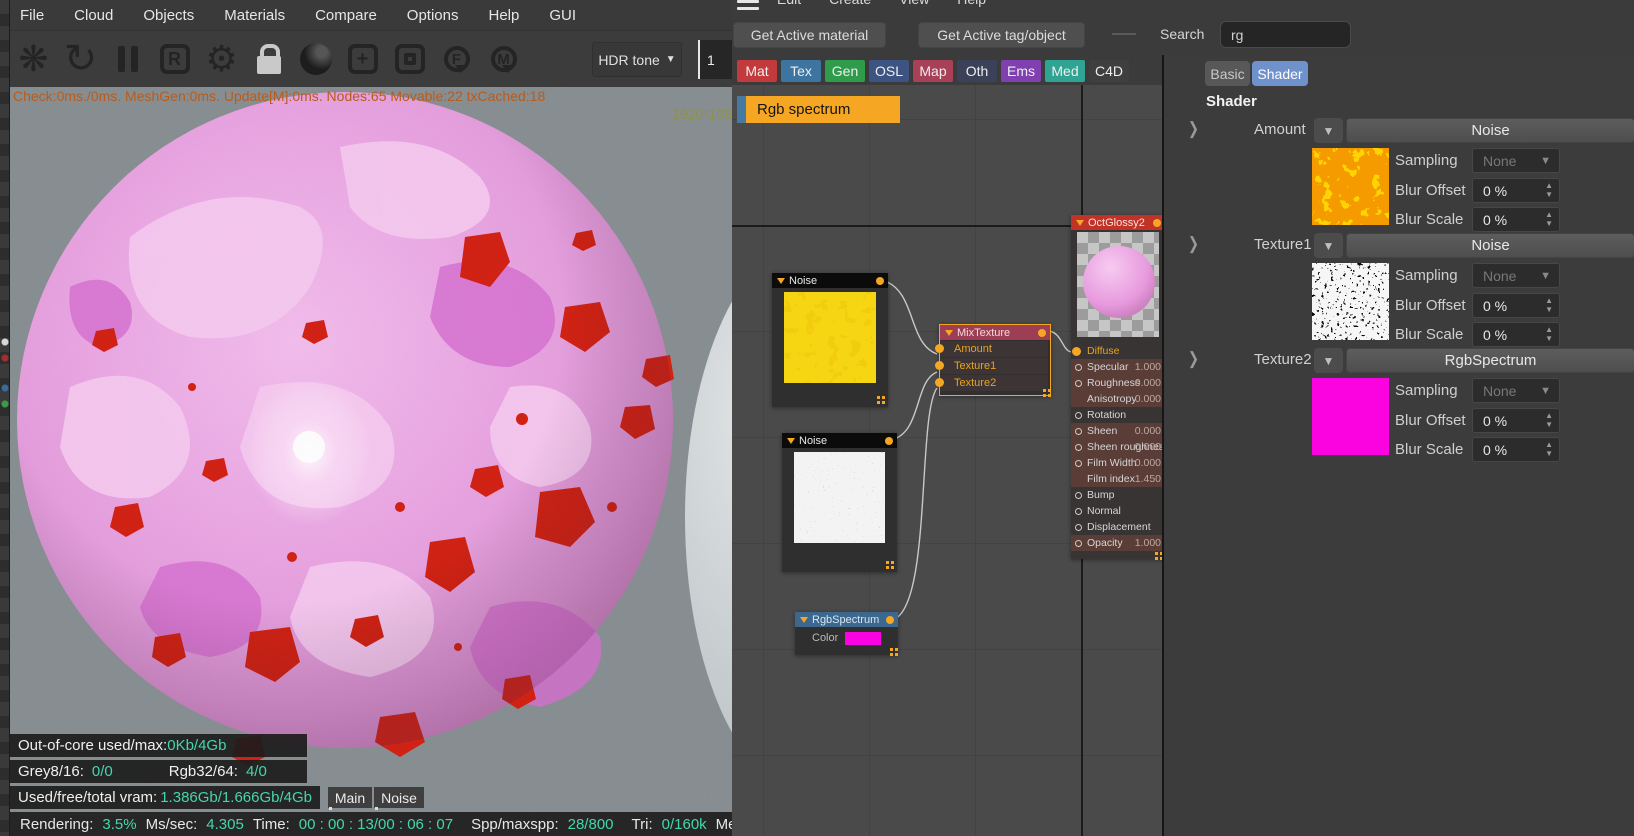 The height and width of the screenshot is (836, 1634). What do you see at coordinates (1116, 479) in the screenshot?
I see `port-film-index: Film index 1.450` at bounding box center [1116, 479].